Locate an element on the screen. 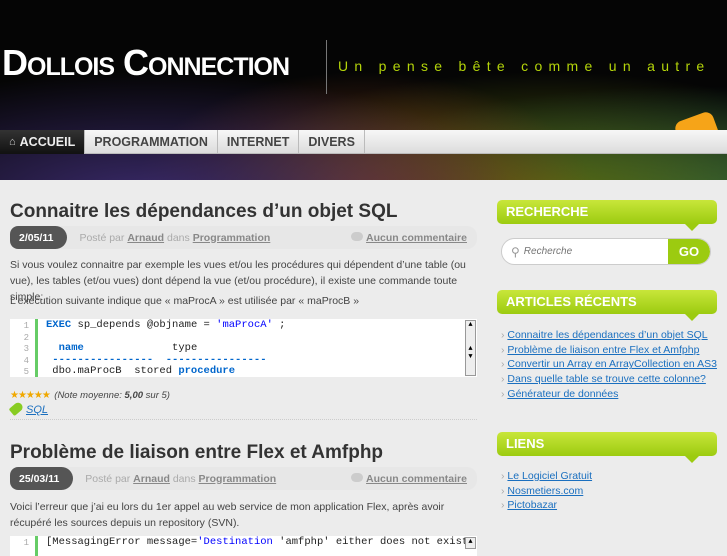  list-item: Pictobazar is located at coordinates (546, 505).